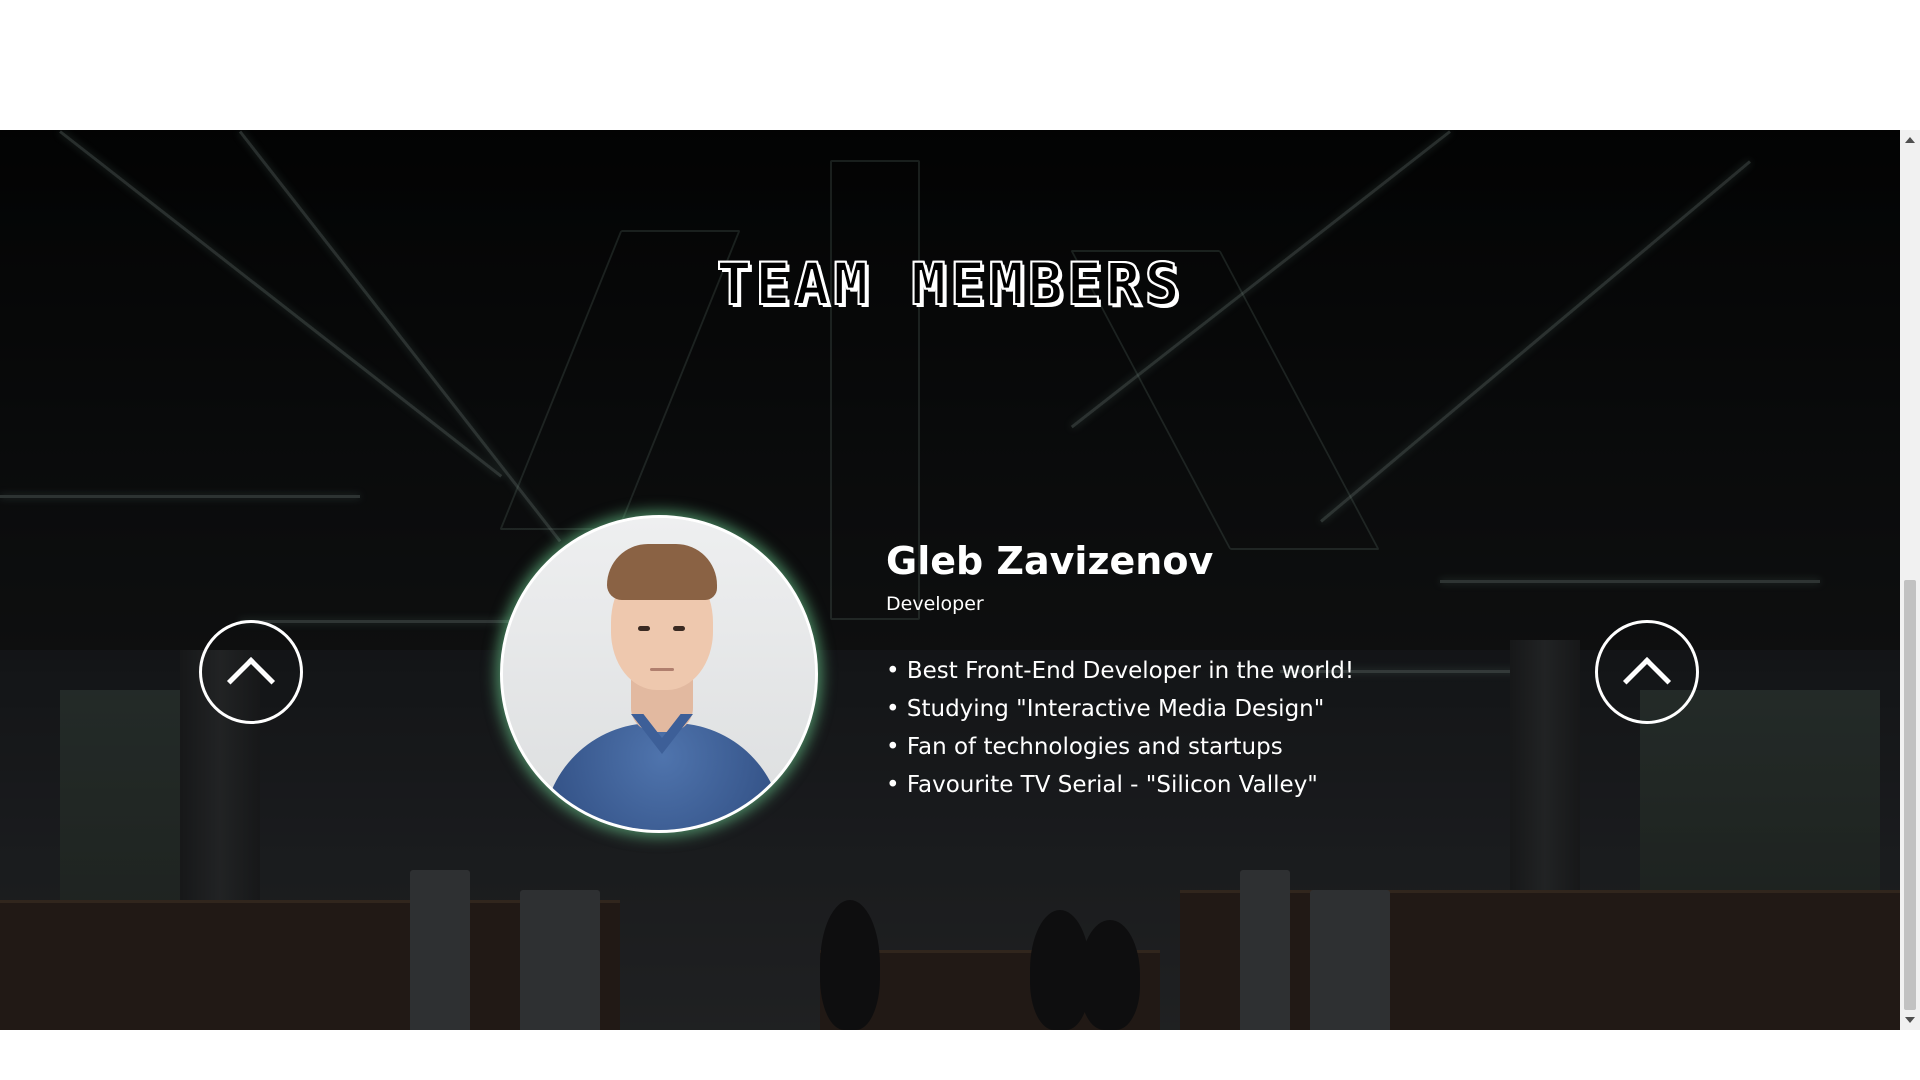 The height and width of the screenshot is (1080, 1920). What do you see at coordinates (1050, 561) in the screenshot?
I see `member-name: Gleb Zavizenov` at bounding box center [1050, 561].